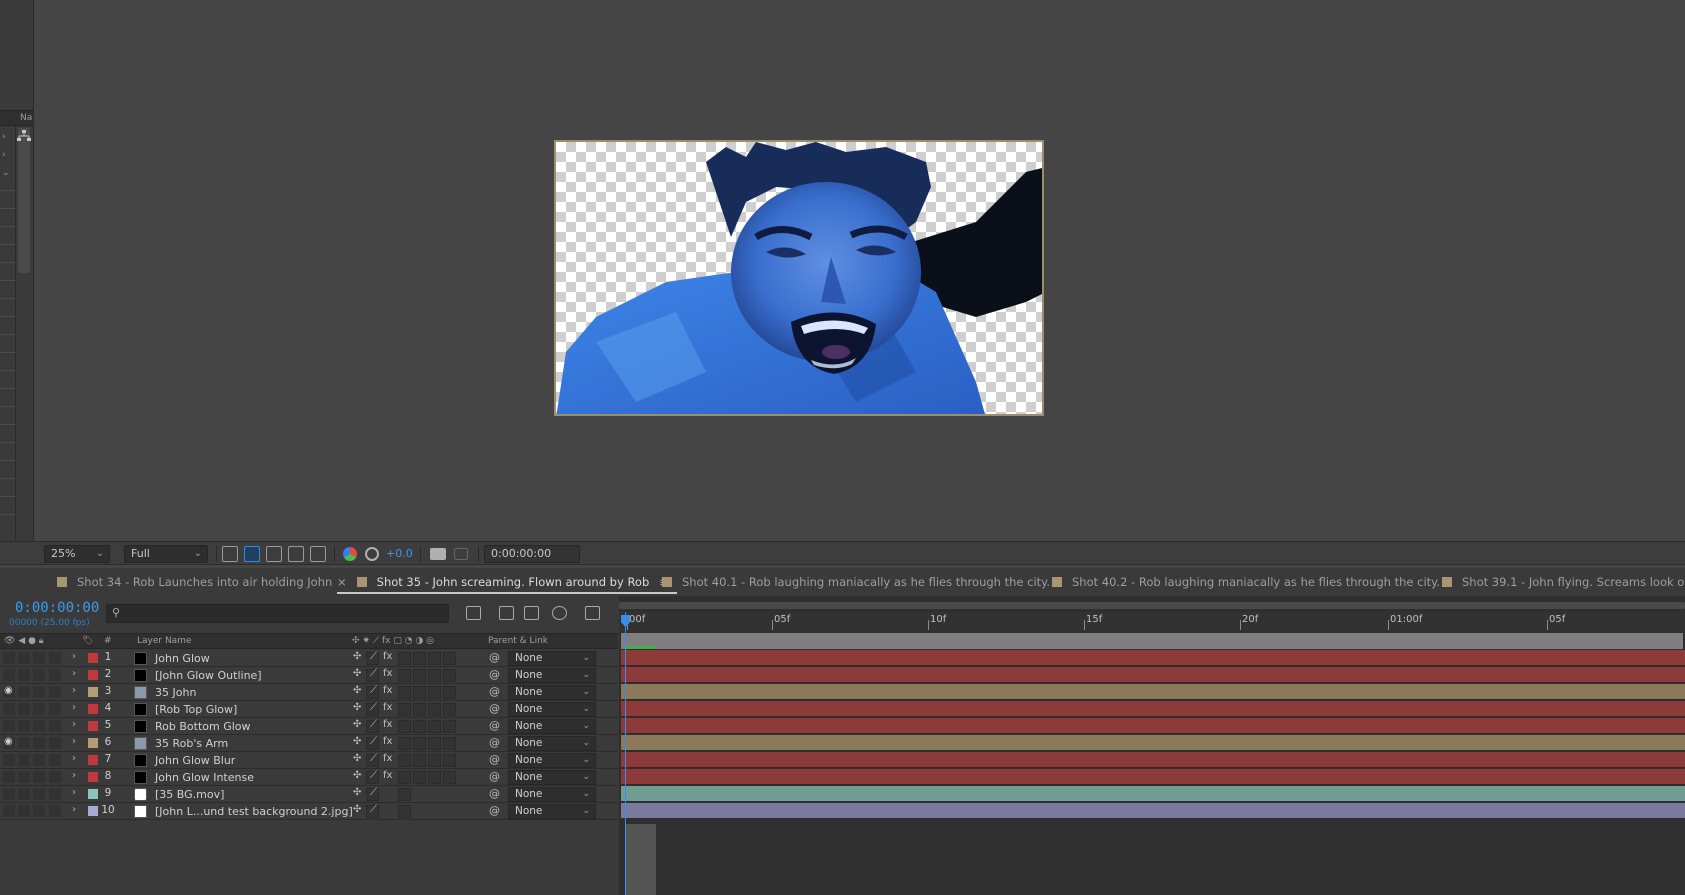 This screenshot has height=895, width=1685. I want to click on magnification-dropdown: 25% ⌄, so click(77, 554).